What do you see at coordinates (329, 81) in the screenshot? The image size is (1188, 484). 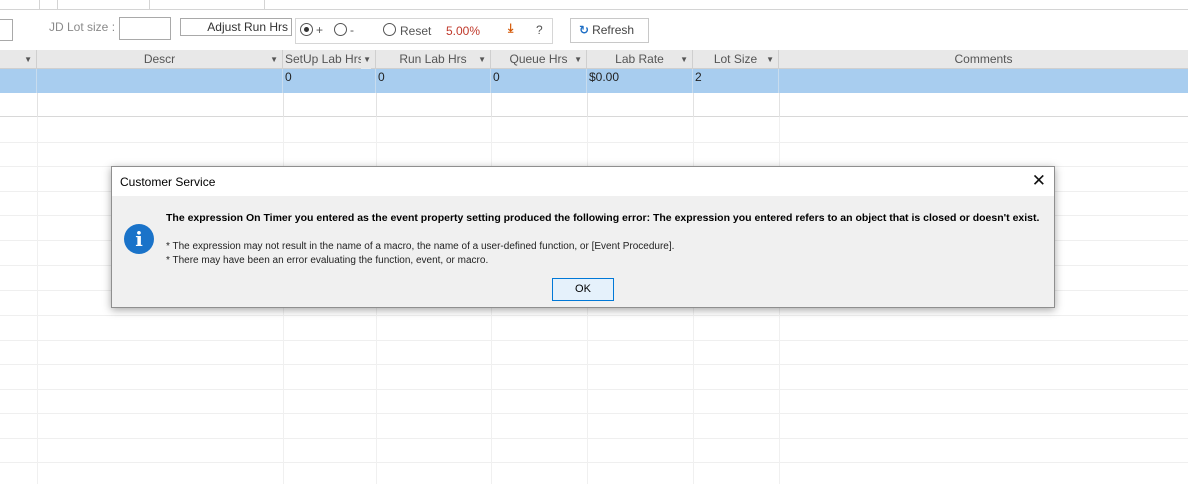 I see `cell-setup-lab-hrs: 0` at bounding box center [329, 81].